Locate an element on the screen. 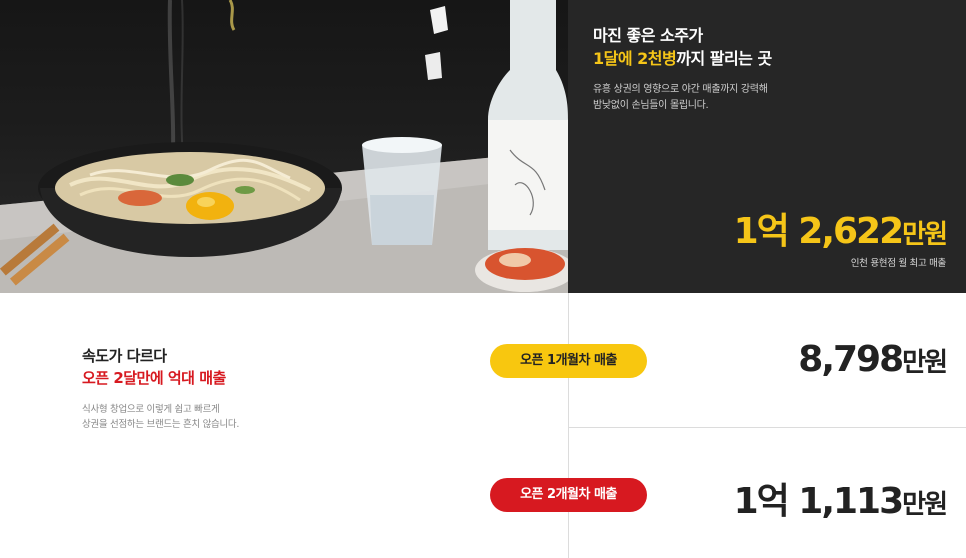  month2-sales-unit: 만원 is located at coordinates (925, 505).